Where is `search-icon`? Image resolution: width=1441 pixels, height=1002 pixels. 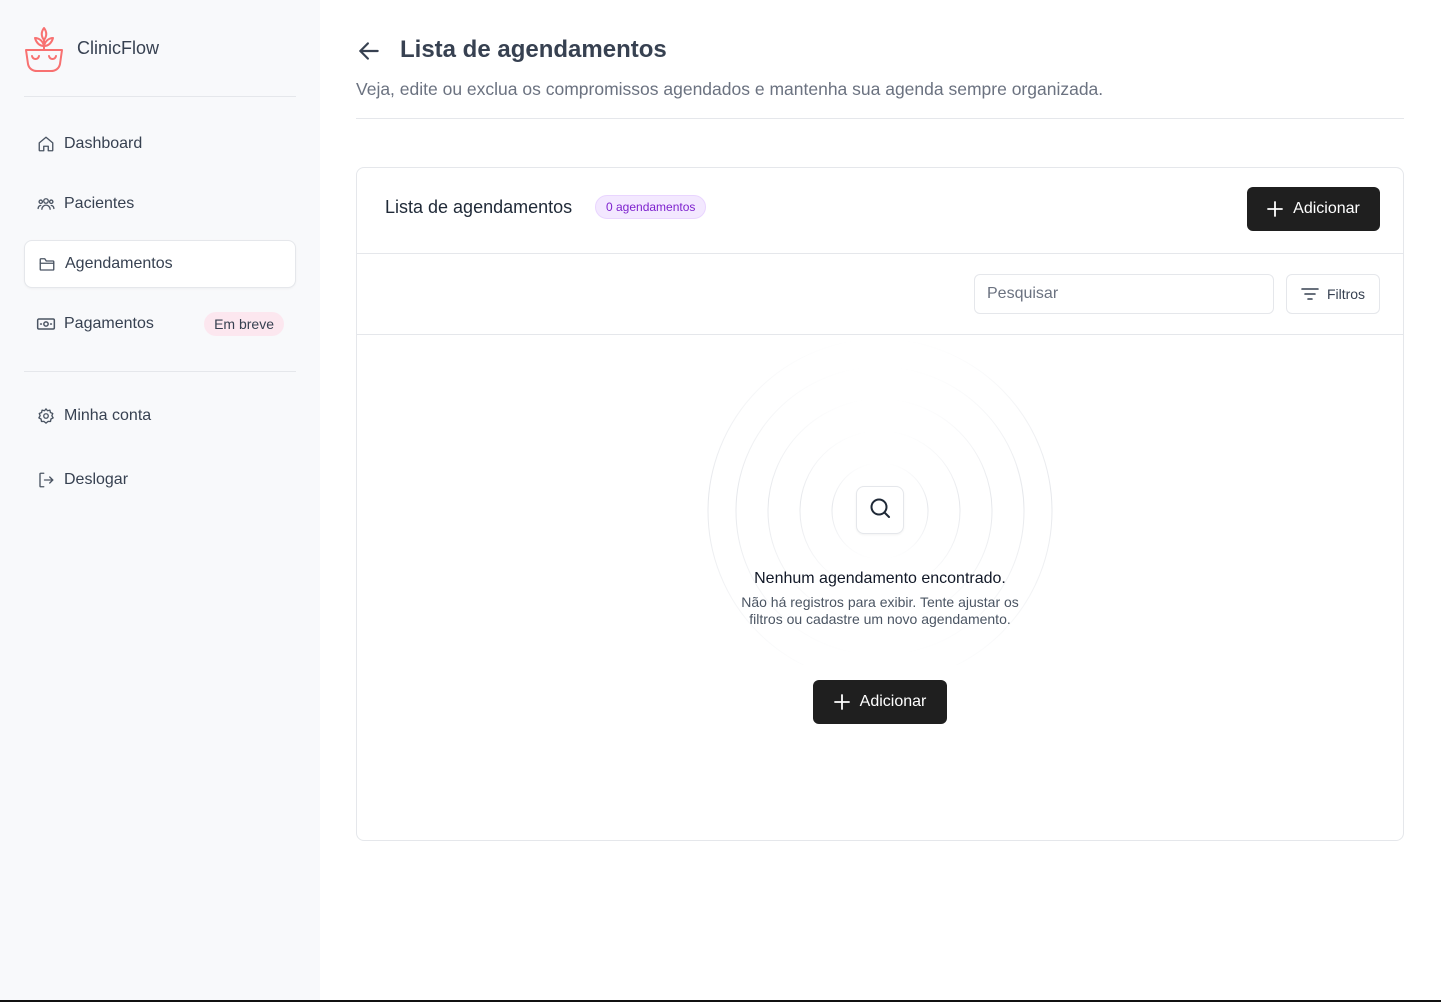
search-icon is located at coordinates (880, 510).